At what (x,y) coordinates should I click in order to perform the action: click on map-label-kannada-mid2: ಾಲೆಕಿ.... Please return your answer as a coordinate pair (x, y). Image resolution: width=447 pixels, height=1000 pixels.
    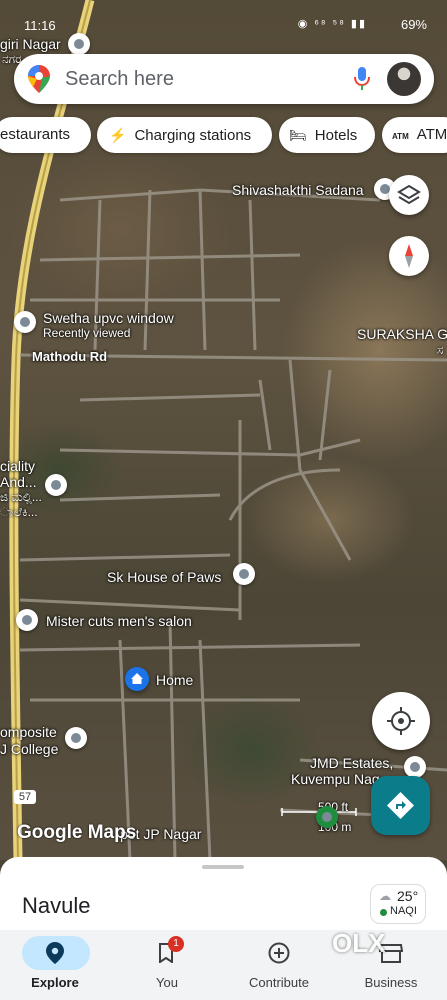
    Looking at the image, I should click on (19, 512).